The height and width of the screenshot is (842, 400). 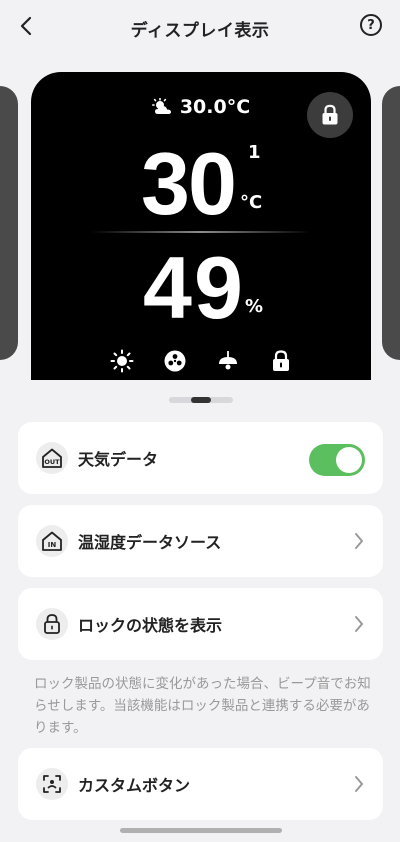 I want to click on page-title: ディスプレイ表示, so click(x=200, y=30).